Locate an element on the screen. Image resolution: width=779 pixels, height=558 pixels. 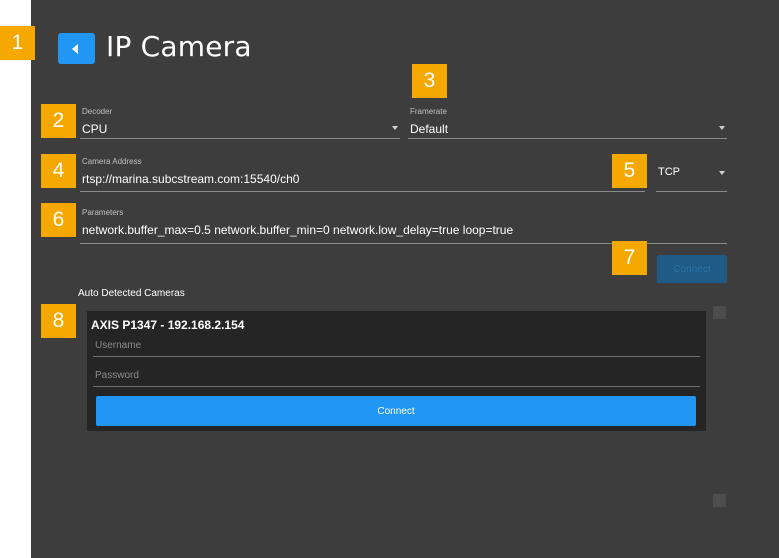
auto-detected-cameras-label: Auto Detected Cameras is located at coordinates (131, 293).